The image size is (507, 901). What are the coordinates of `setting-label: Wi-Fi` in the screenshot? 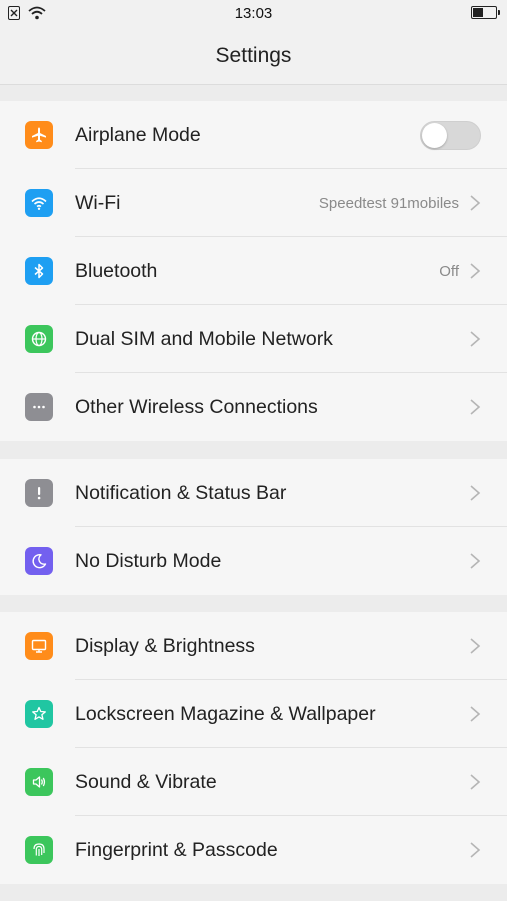 It's located at (98, 202).